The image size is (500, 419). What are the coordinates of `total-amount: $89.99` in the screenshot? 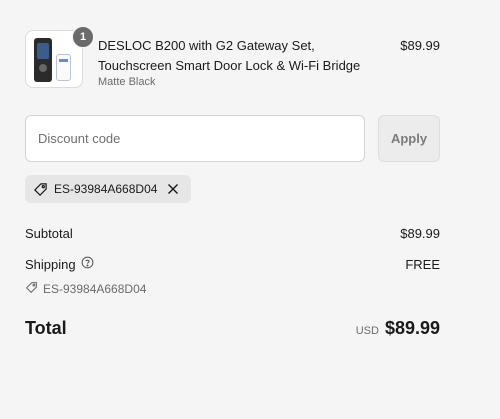 It's located at (412, 328).